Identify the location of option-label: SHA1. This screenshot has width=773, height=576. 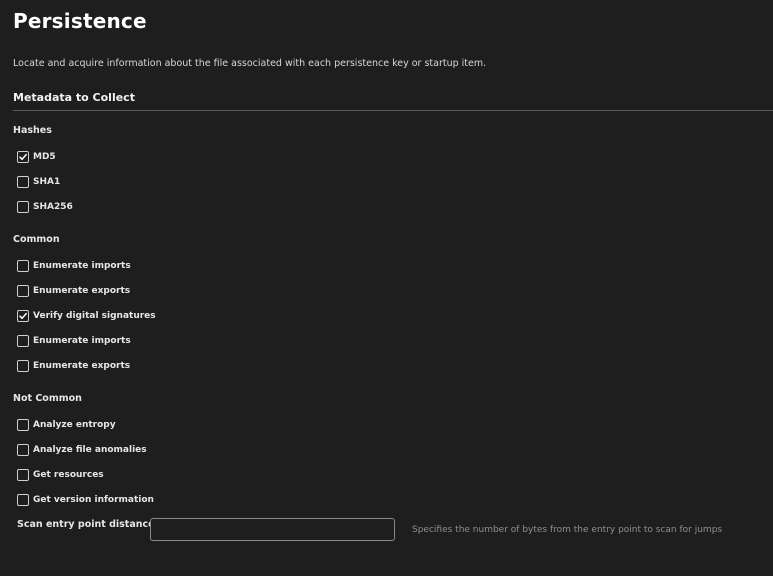
(47, 182).